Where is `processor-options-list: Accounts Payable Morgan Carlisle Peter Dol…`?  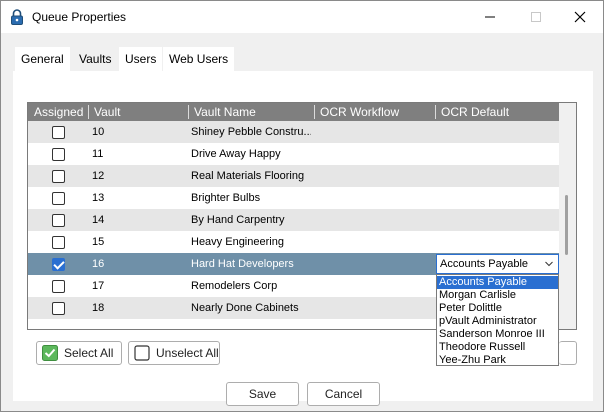
processor-options-list: Accounts Payable Morgan Carlisle Peter Dol… is located at coordinates (497, 320).